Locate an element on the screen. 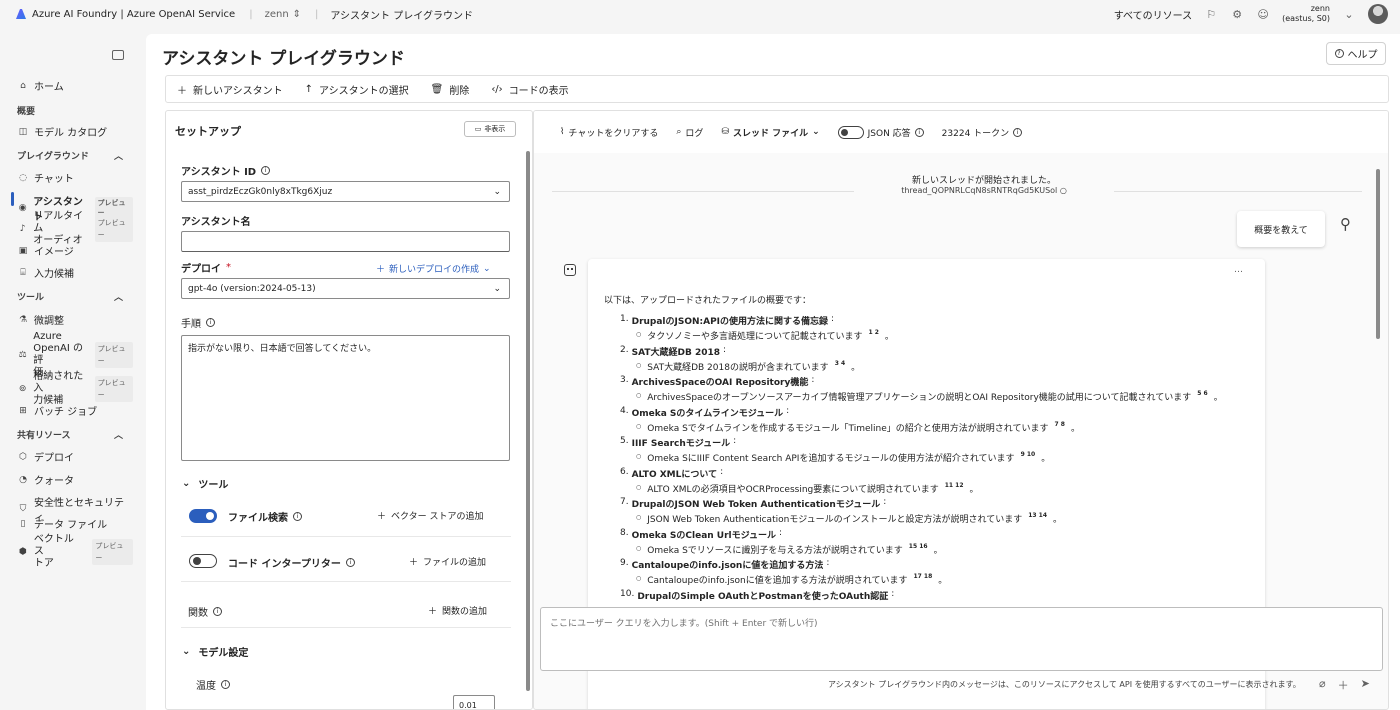 This screenshot has width=1400, height=710. help-icon: ? is located at coordinates (1339, 53).